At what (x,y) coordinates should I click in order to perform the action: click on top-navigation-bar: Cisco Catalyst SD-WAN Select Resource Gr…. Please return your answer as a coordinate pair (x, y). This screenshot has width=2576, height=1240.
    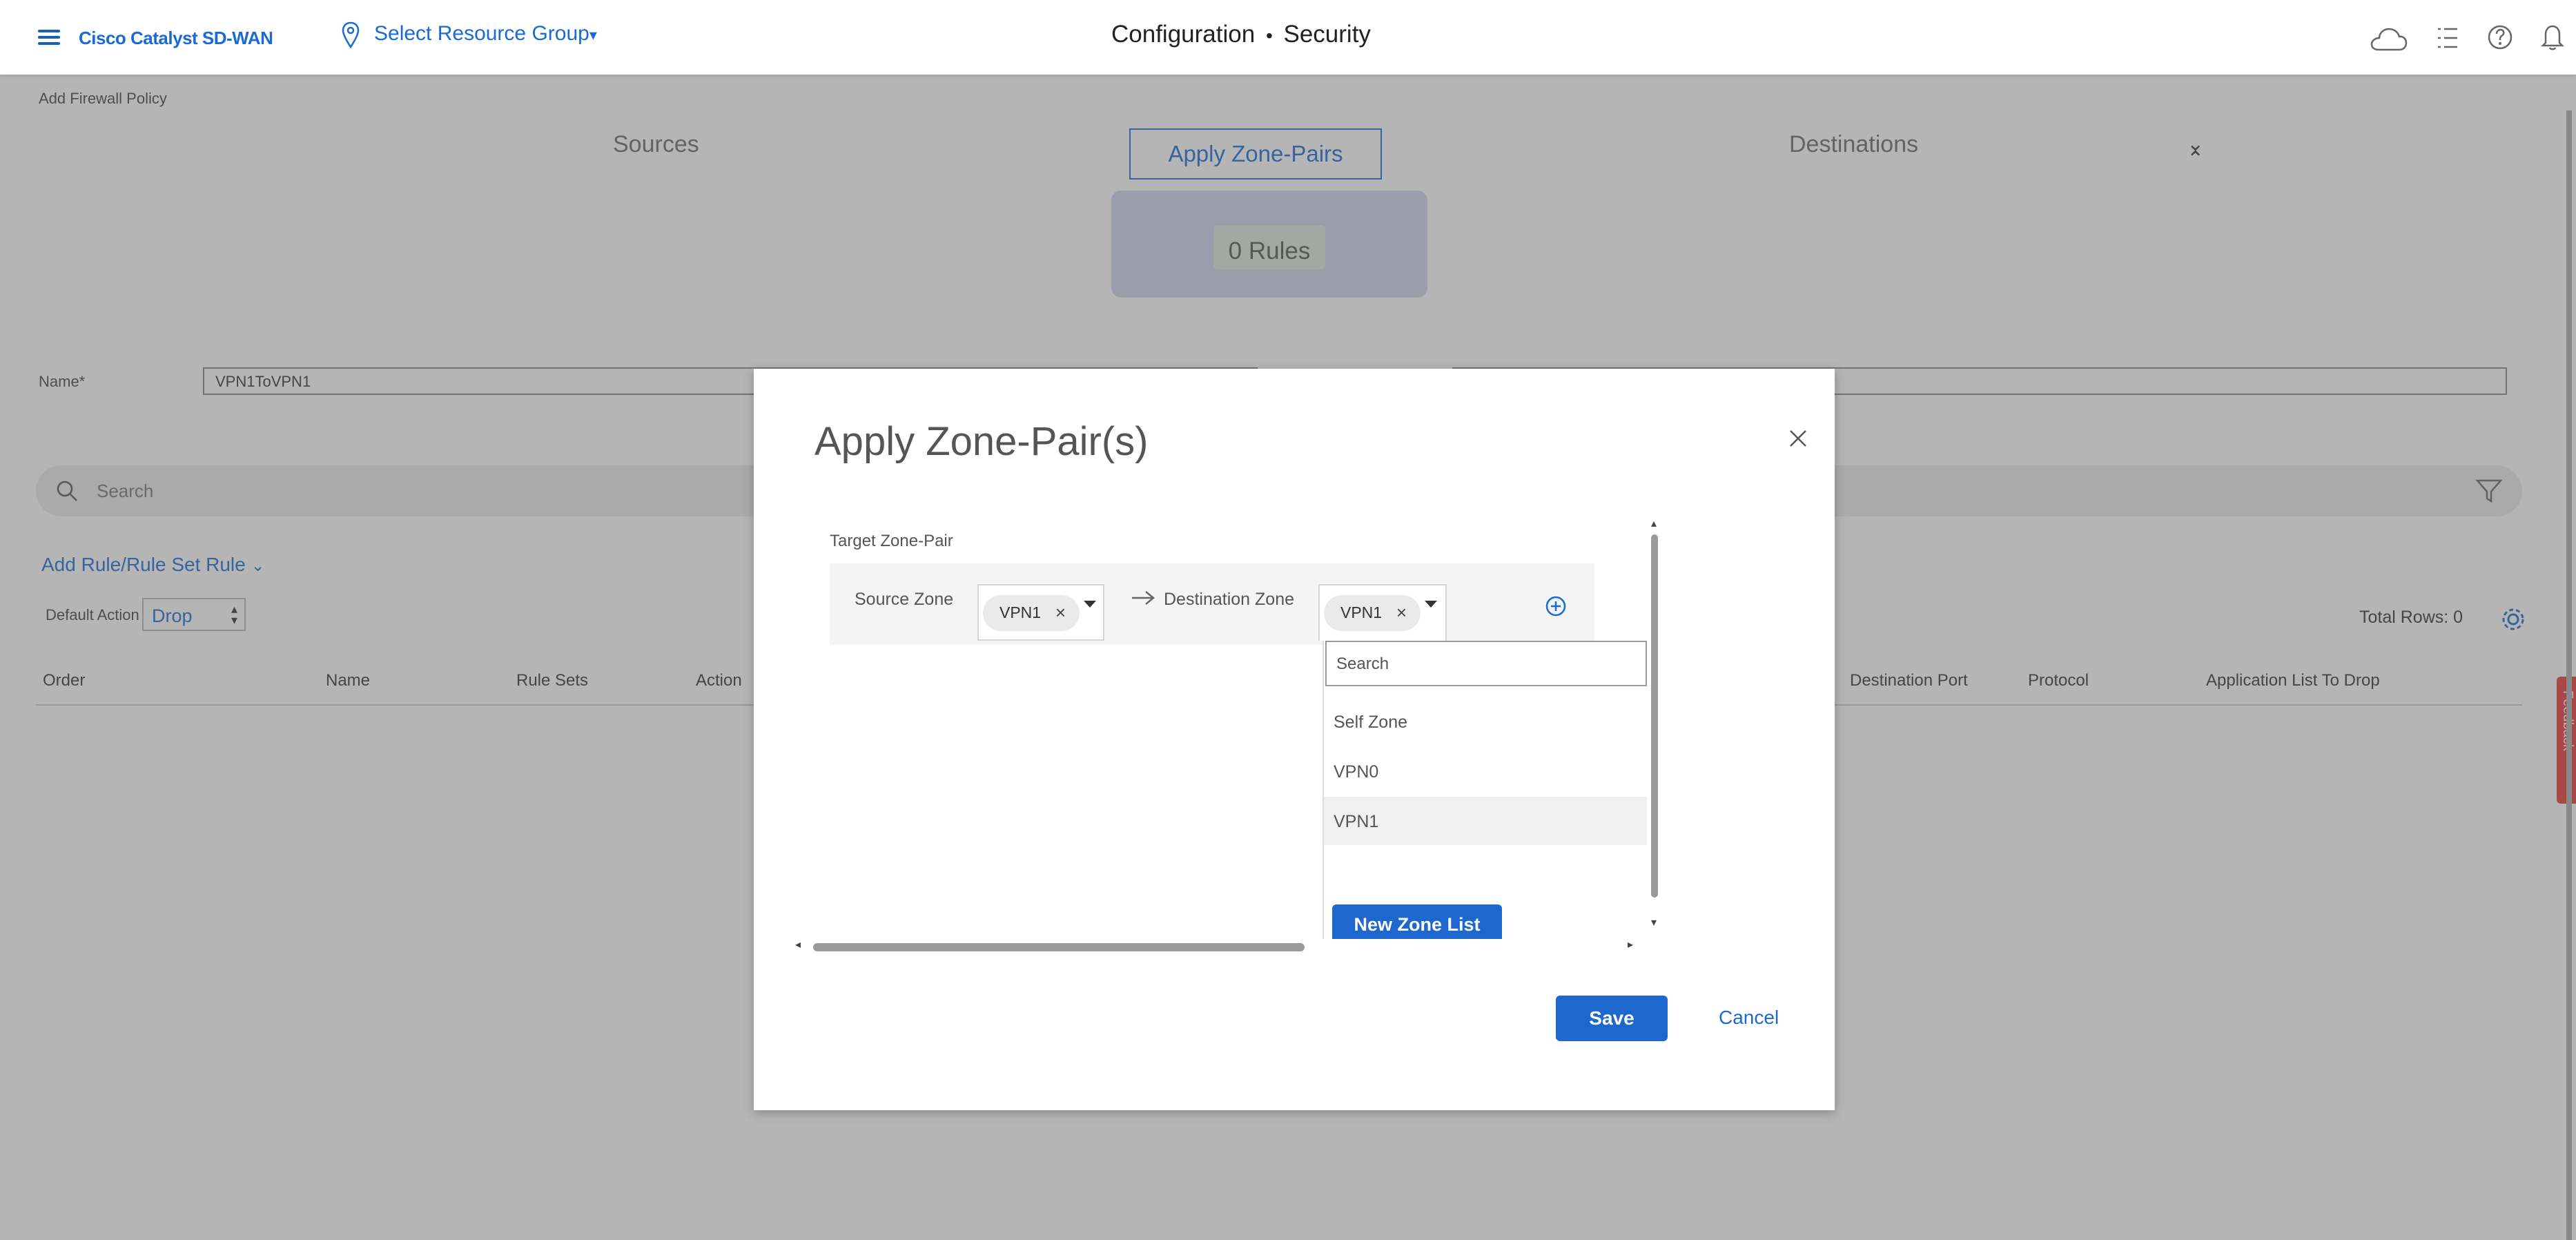
    Looking at the image, I should click on (1288, 38).